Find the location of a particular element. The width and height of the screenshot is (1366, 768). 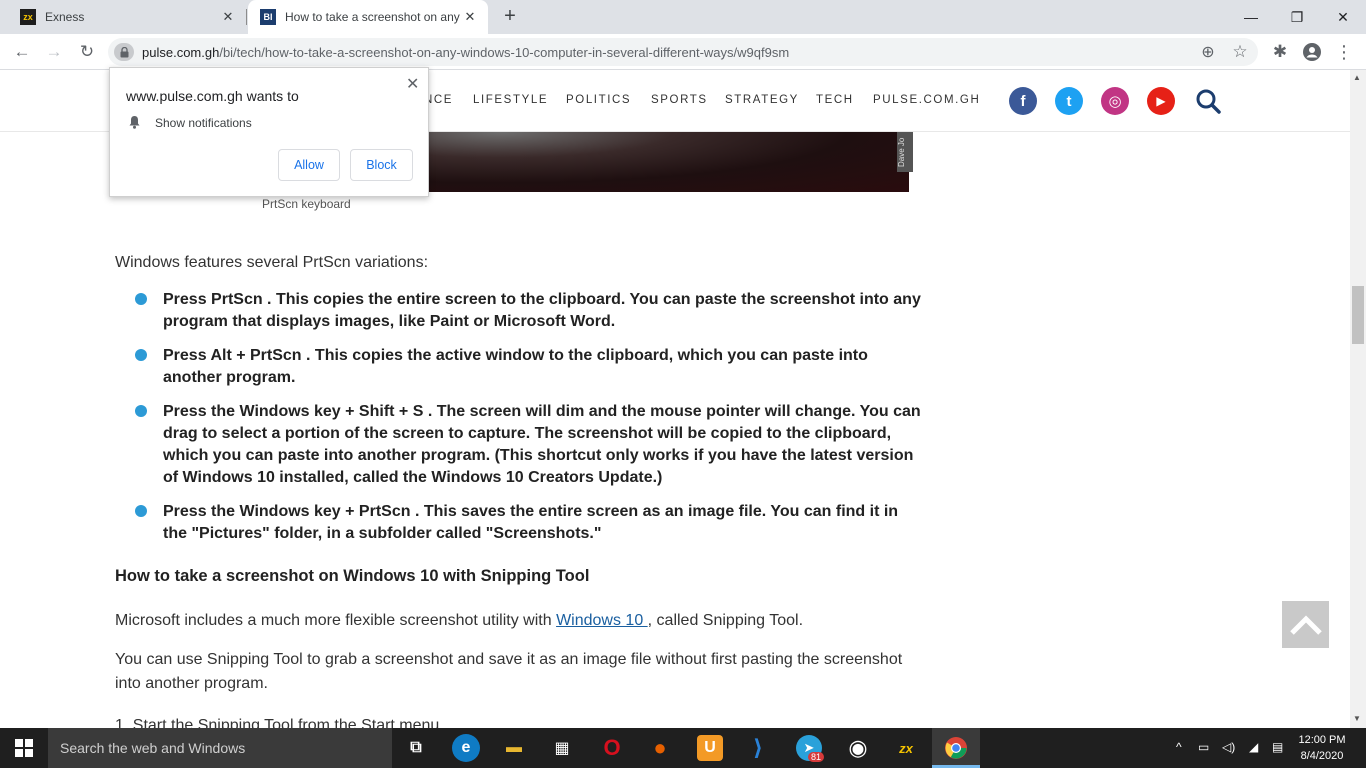

close-icon: ✕ is located at coordinates (412, 84).